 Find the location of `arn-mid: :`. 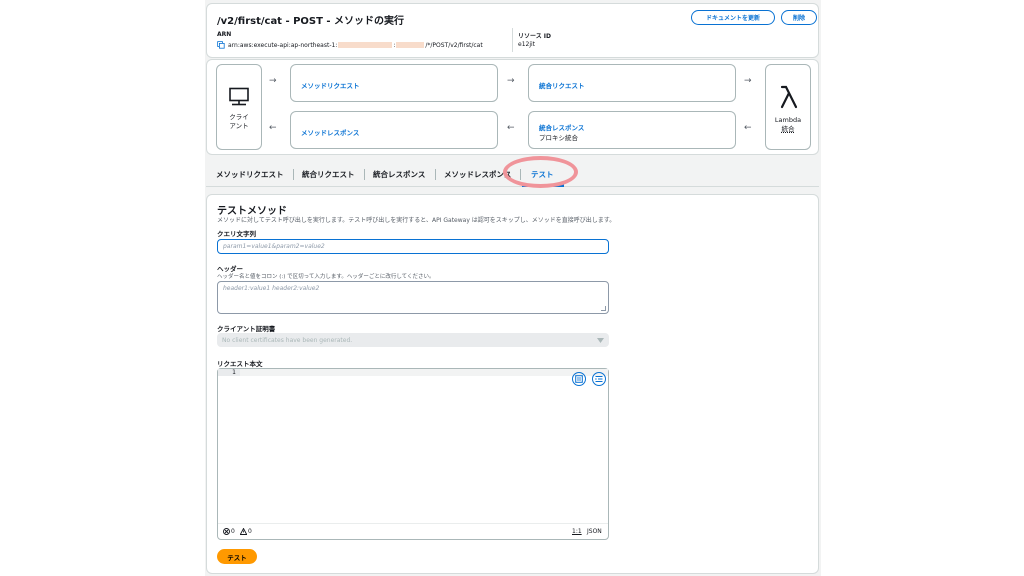

arn-mid: : is located at coordinates (394, 45).